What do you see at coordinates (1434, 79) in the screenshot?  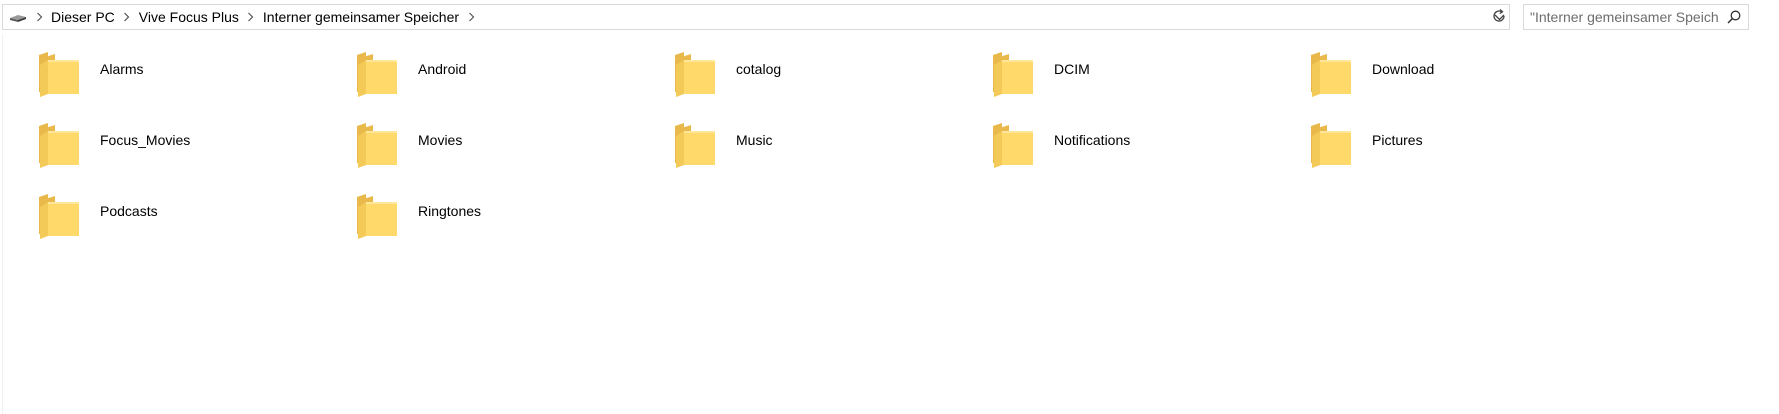 I see `folder-item-download: Download` at bounding box center [1434, 79].